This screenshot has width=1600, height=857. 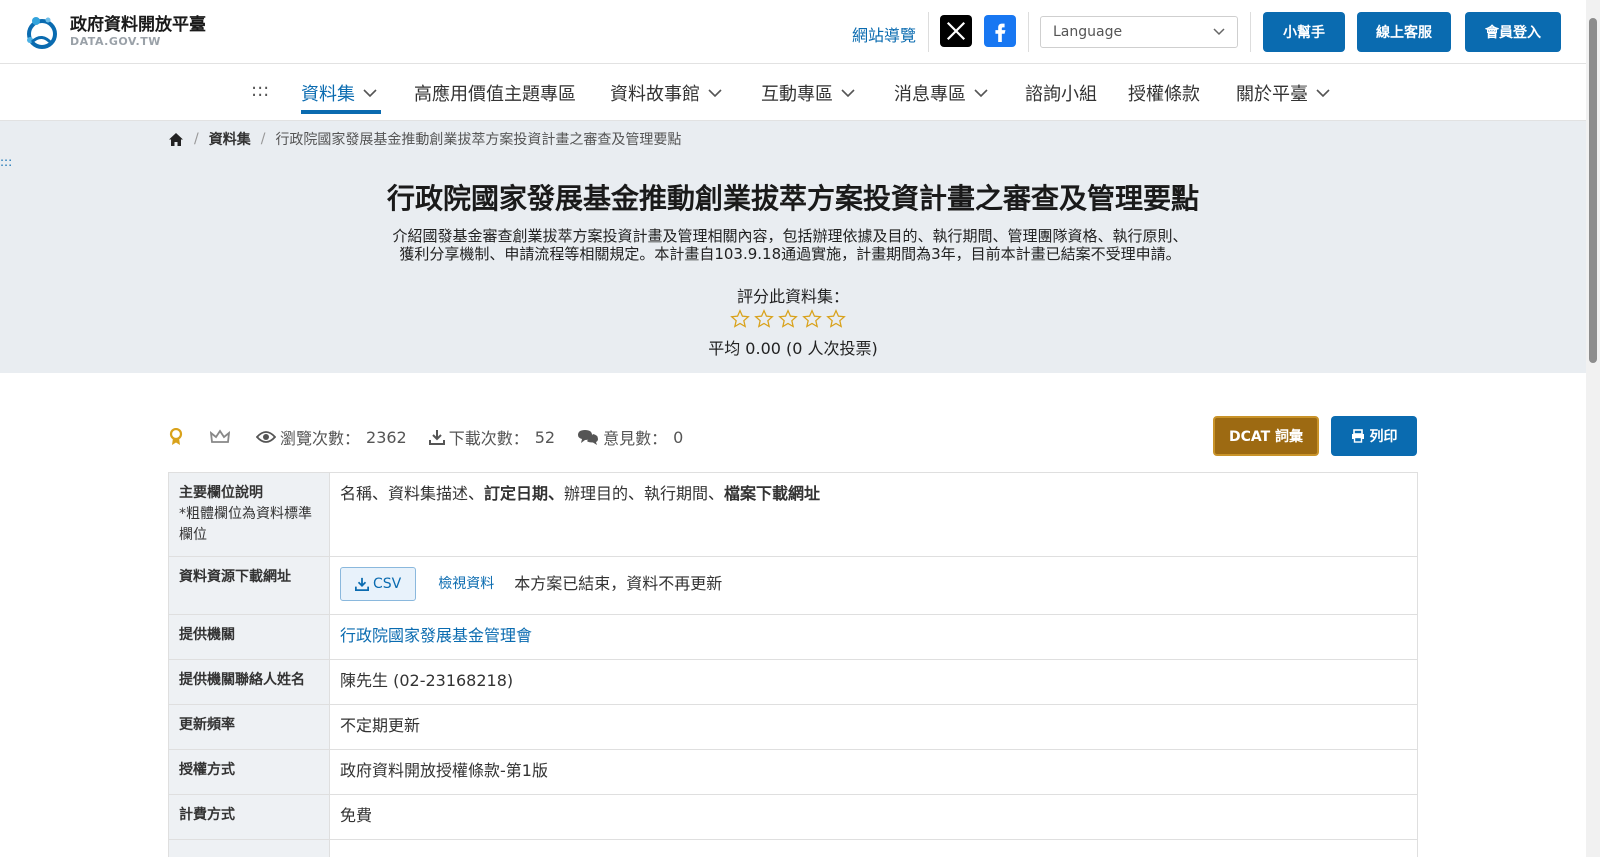 What do you see at coordinates (260, 90) in the screenshot?
I see `nav-accesskey: :::` at bounding box center [260, 90].